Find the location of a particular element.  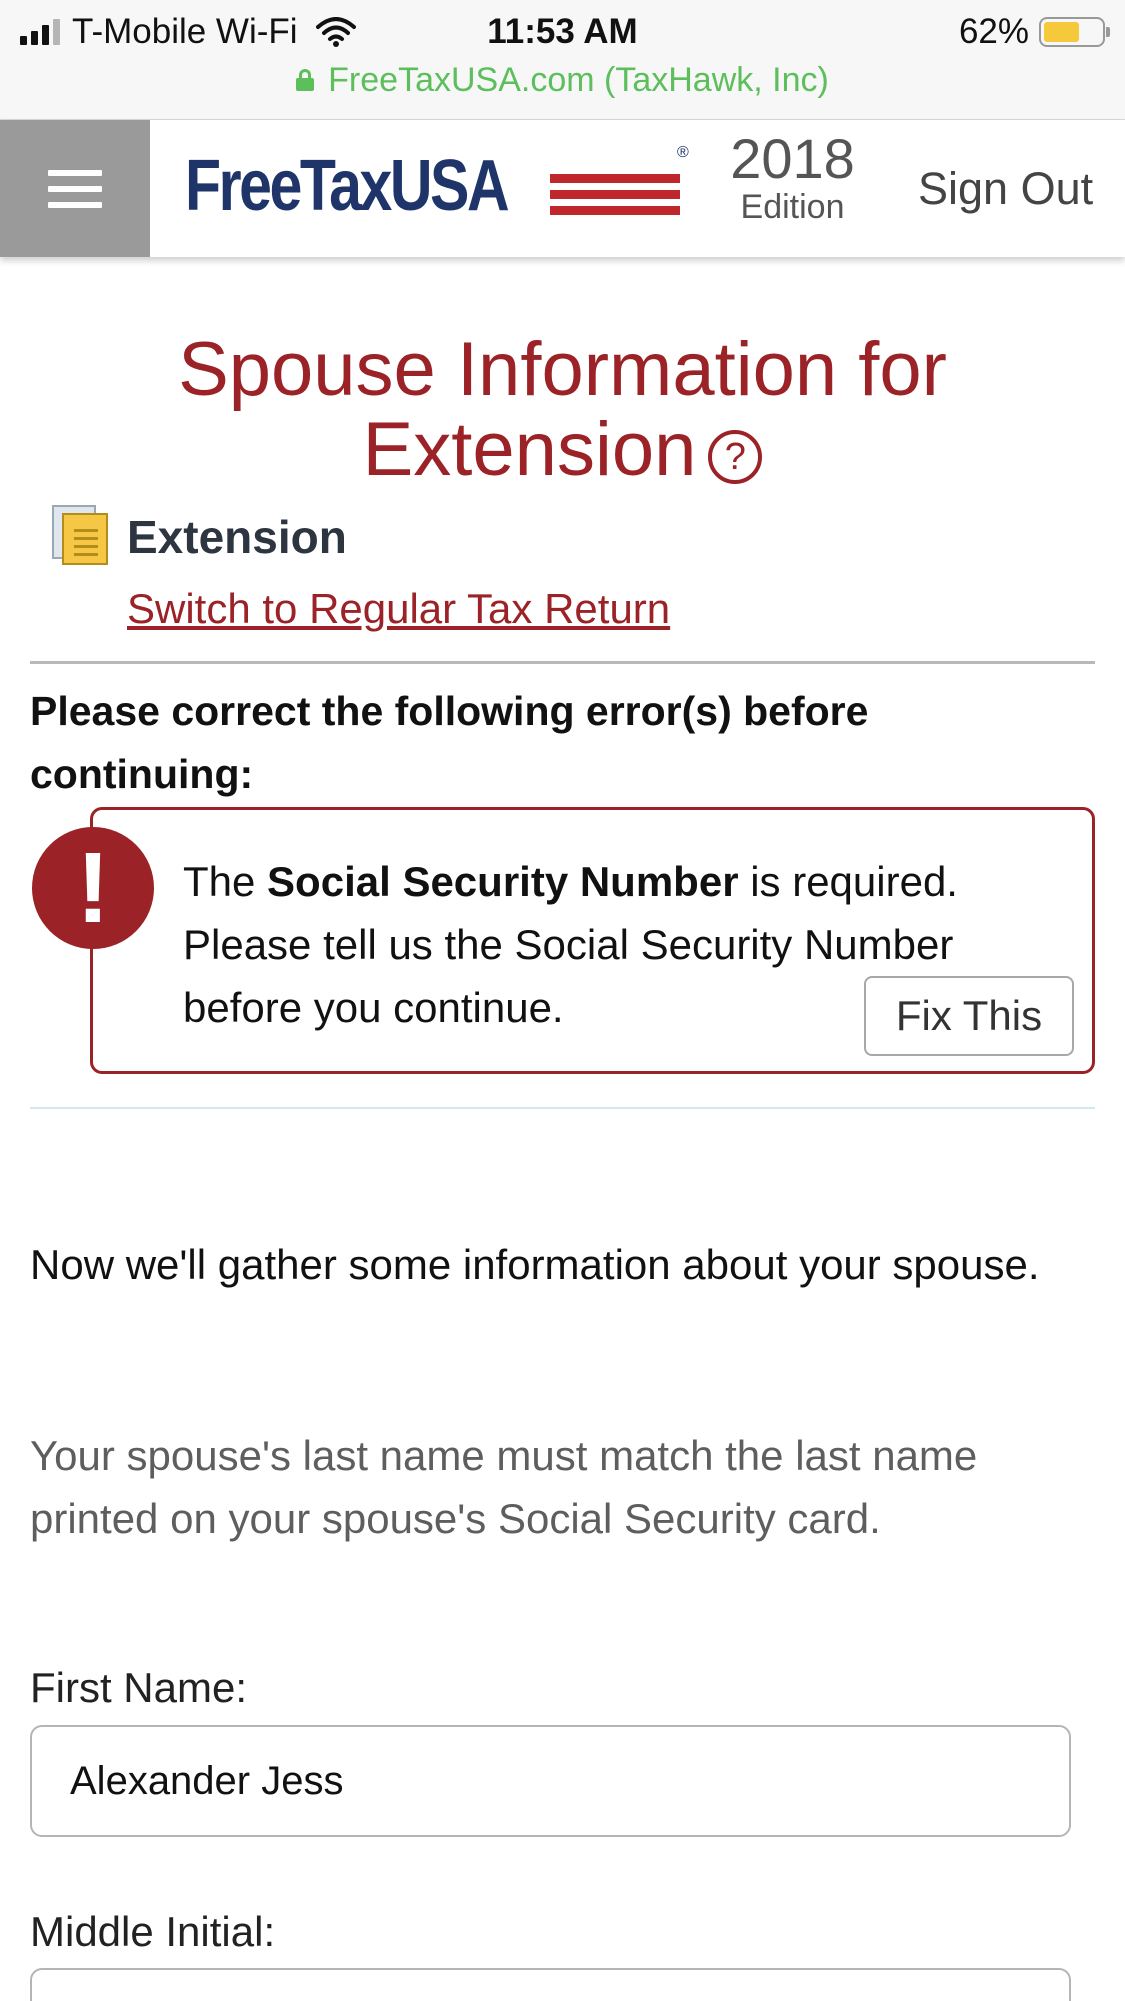

middle-initial-label: Middle Initial: is located at coordinates (153, 1931).